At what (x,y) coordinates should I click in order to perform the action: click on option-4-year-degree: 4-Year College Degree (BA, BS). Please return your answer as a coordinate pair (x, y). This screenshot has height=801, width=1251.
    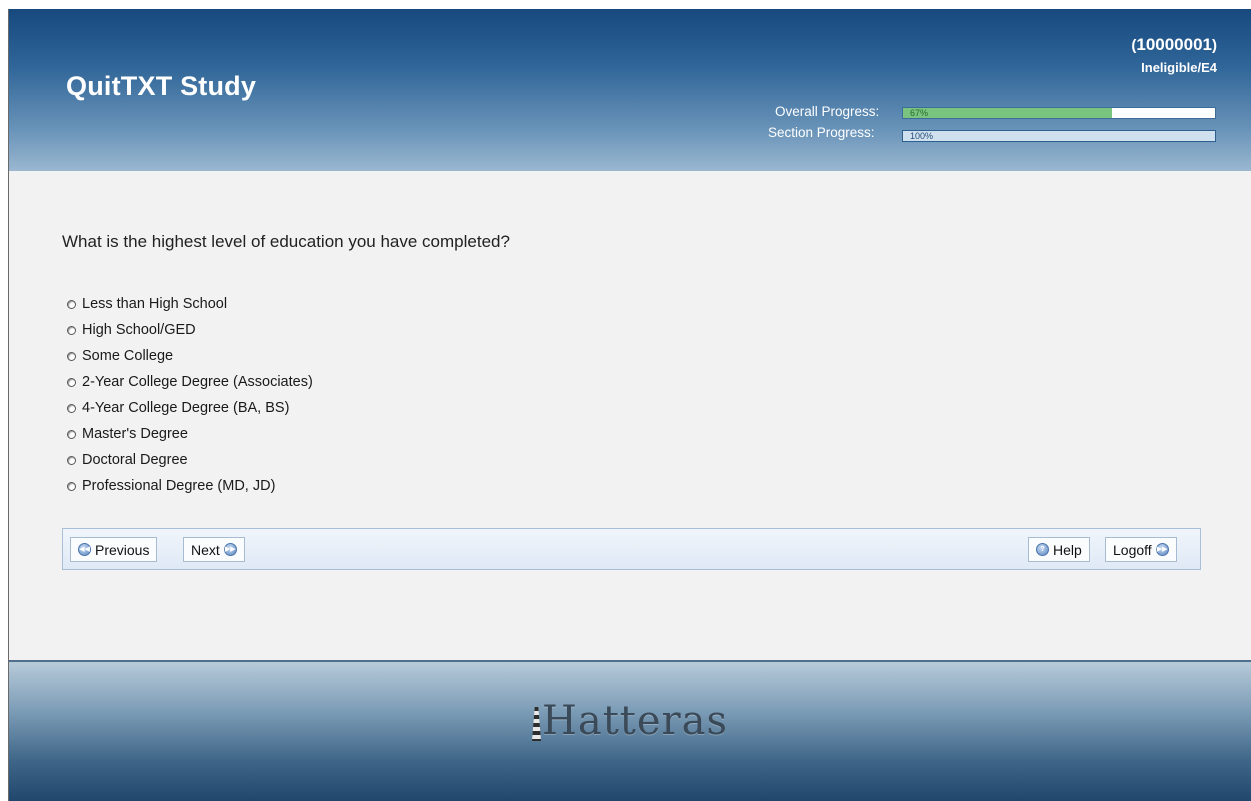
    Looking at the image, I should click on (190, 408).